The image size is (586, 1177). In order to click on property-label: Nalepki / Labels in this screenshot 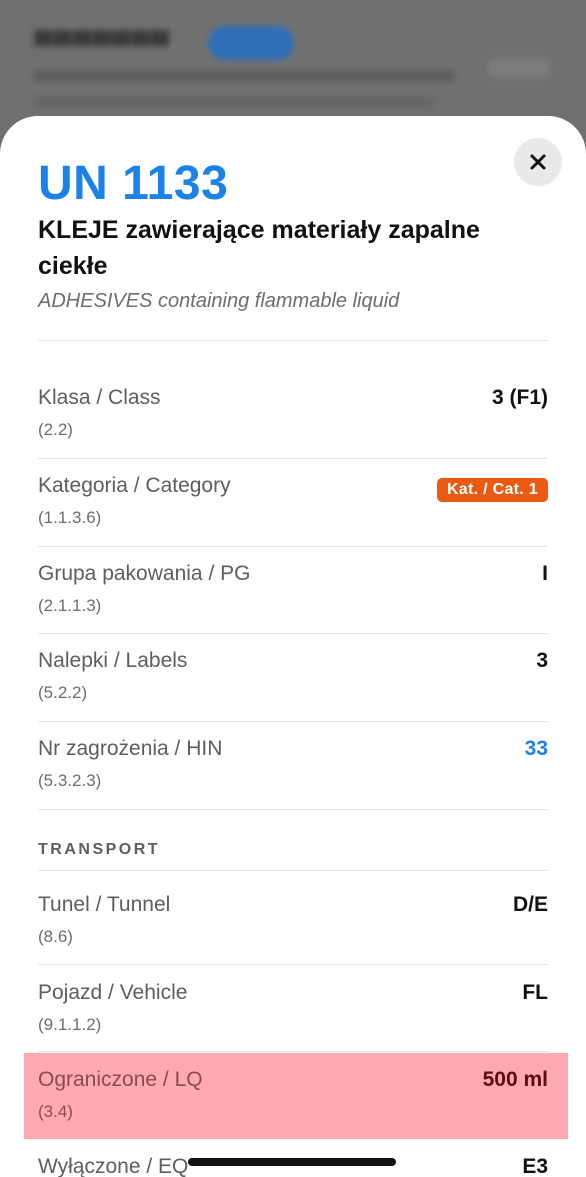, I will do `click(113, 660)`.